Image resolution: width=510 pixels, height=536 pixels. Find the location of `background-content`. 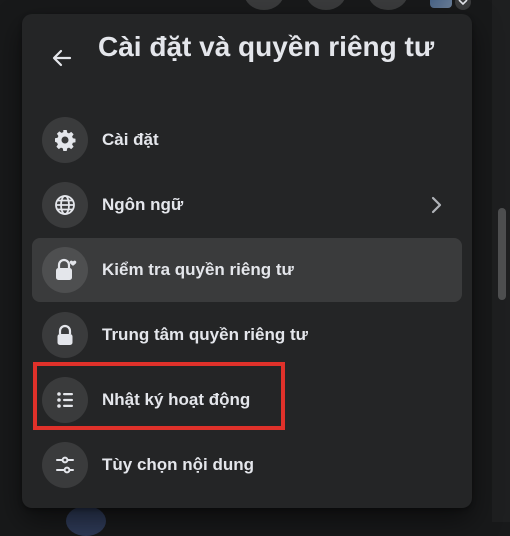

background-content is located at coordinates (86, 521).